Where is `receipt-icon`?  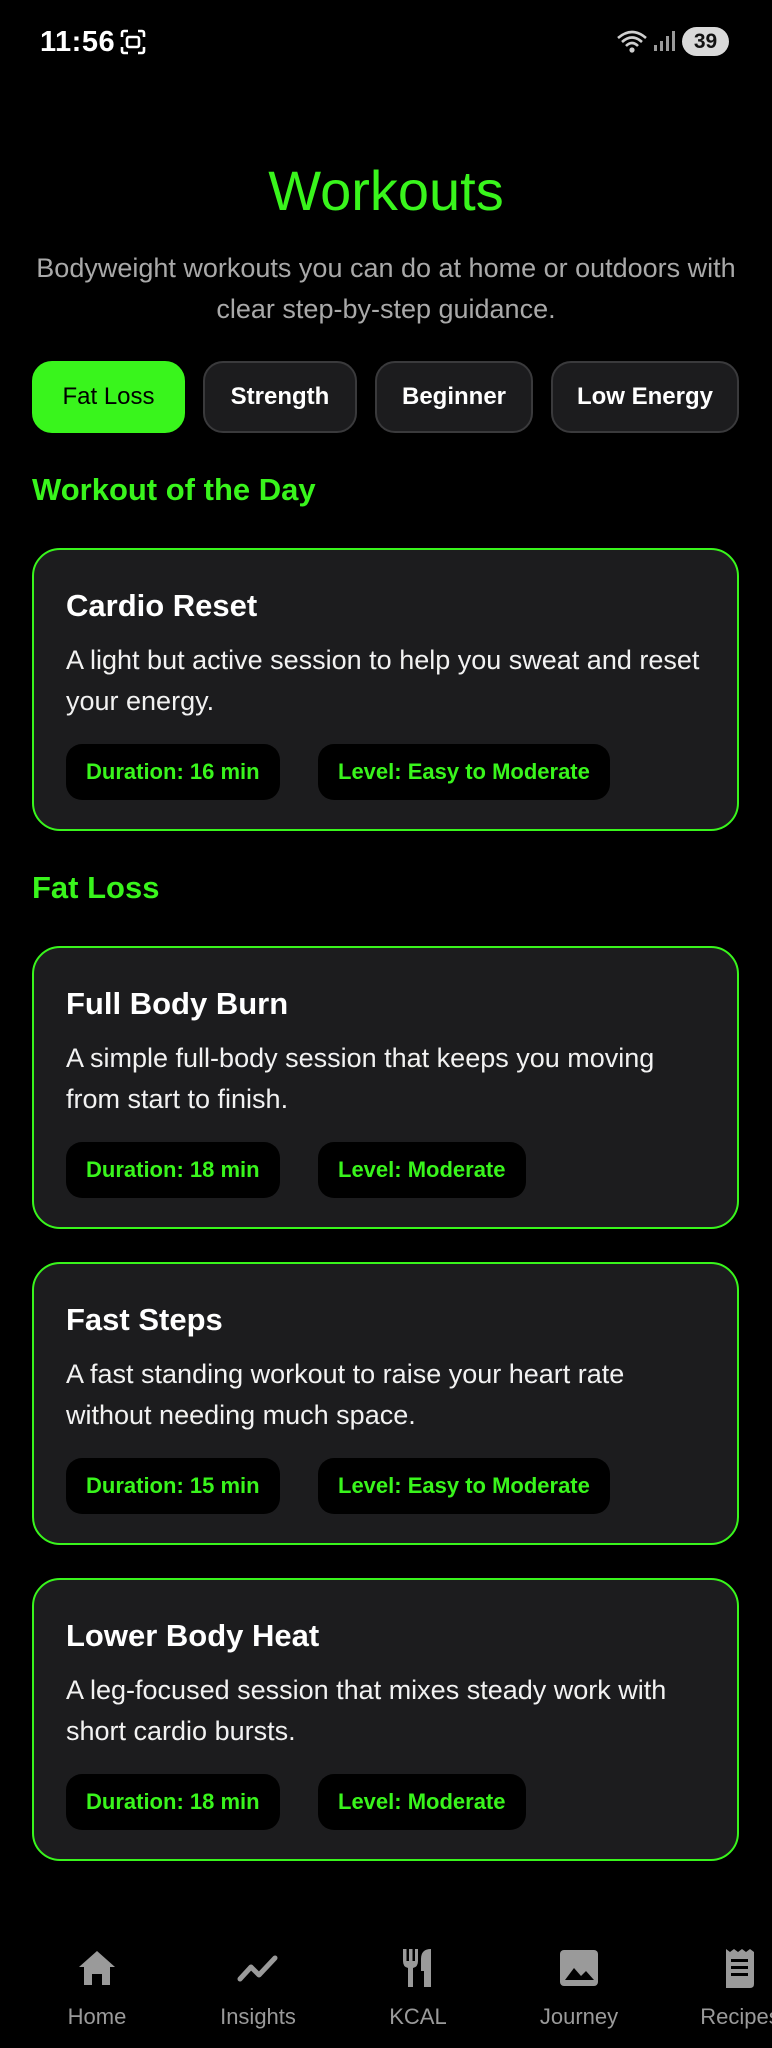 receipt-icon is located at coordinates (740, 1968).